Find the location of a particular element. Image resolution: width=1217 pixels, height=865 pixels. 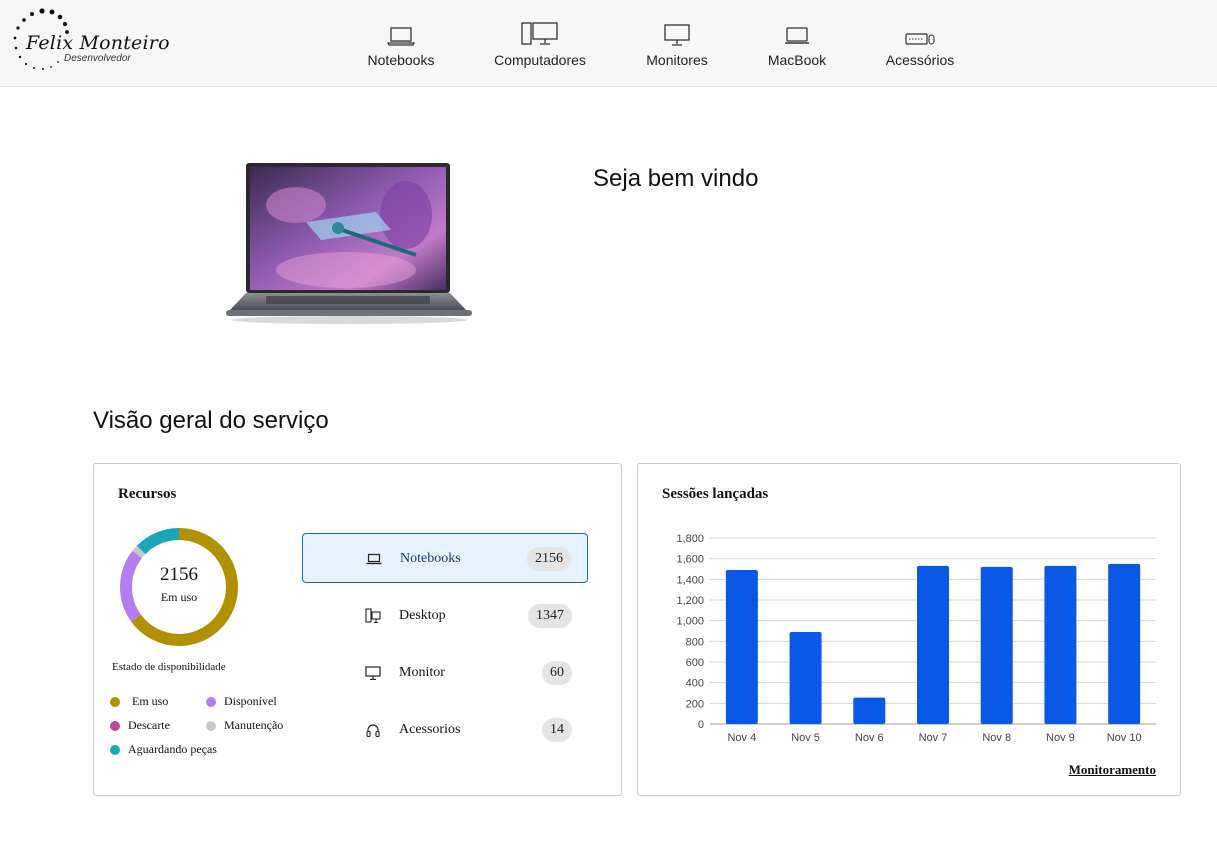

resource-count-badge: 2156 is located at coordinates (549, 559).